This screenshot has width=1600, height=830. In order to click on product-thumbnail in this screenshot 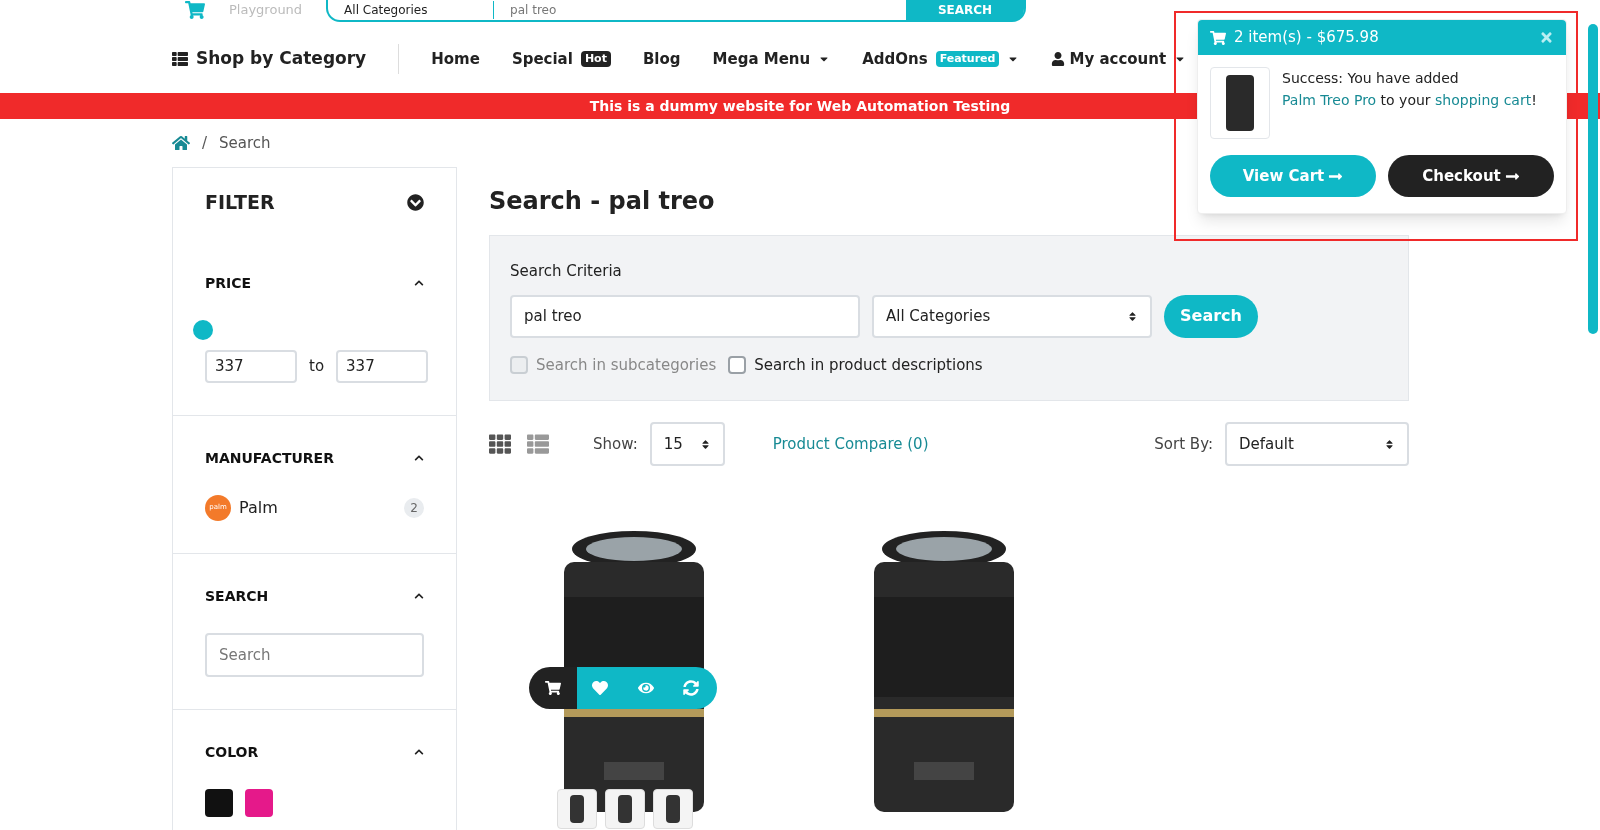, I will do `click(1240, 103)`.